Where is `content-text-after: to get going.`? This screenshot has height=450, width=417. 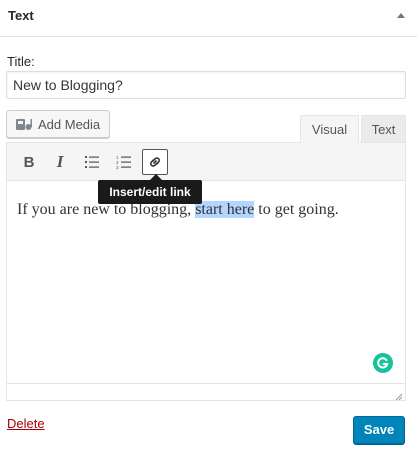 content-text-after: to get going. is located at coordinates (296, 209).